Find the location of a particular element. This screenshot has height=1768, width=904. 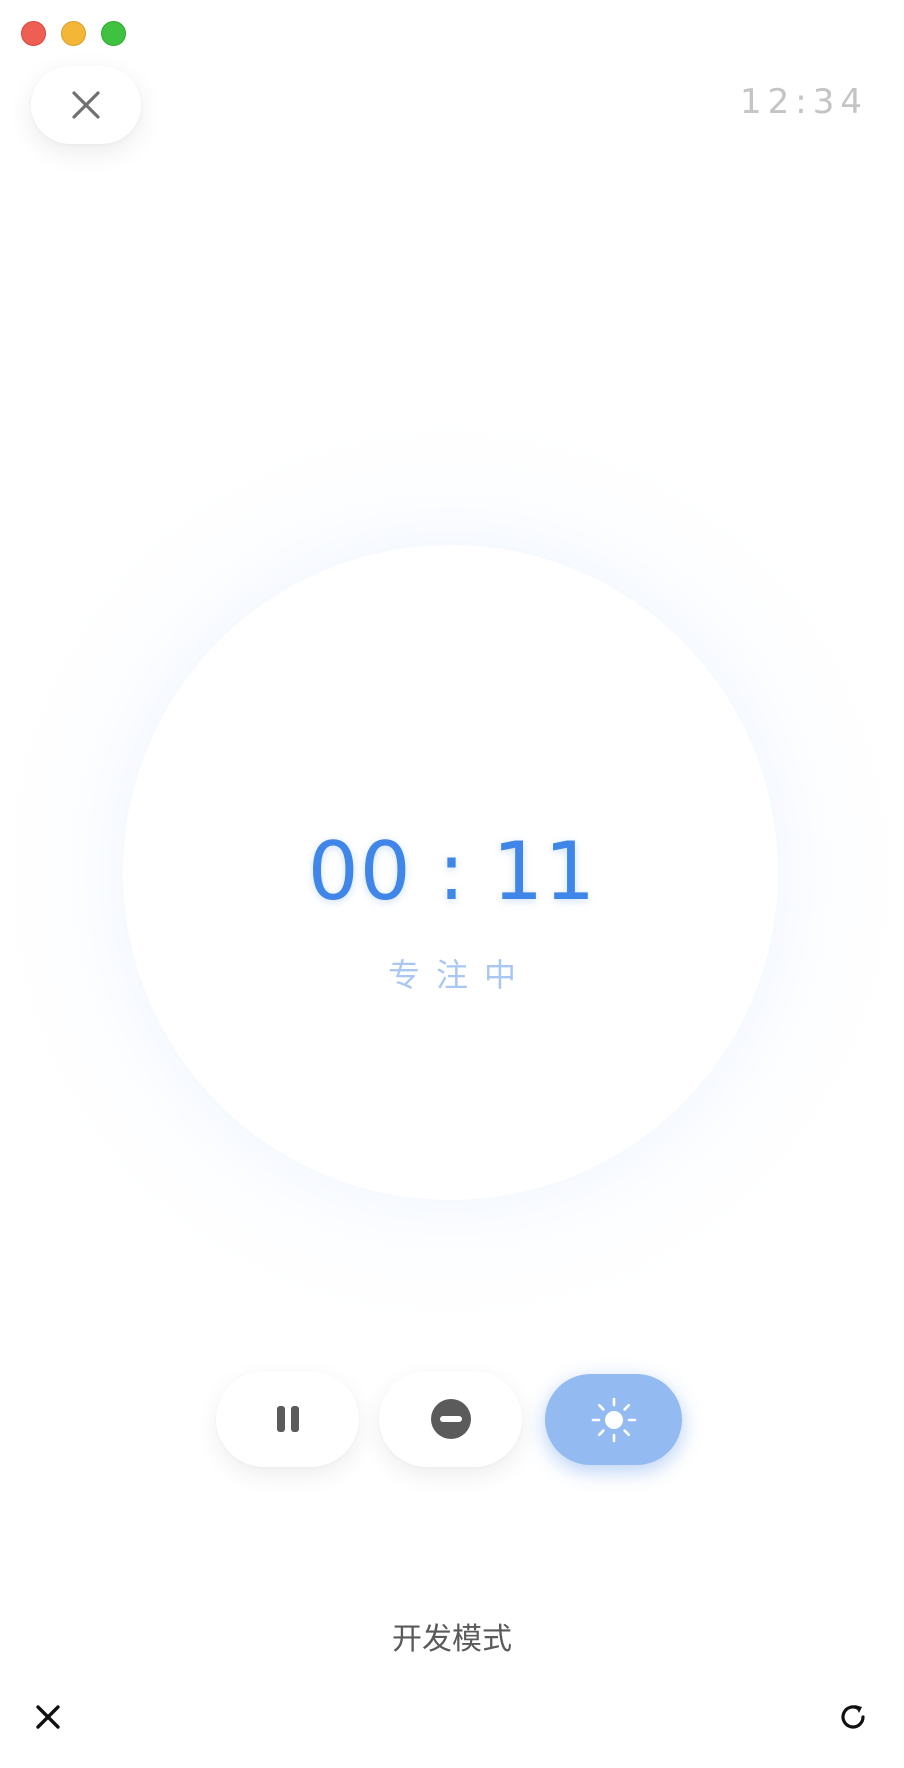

pause-button is located at coordinates (287, 1419).